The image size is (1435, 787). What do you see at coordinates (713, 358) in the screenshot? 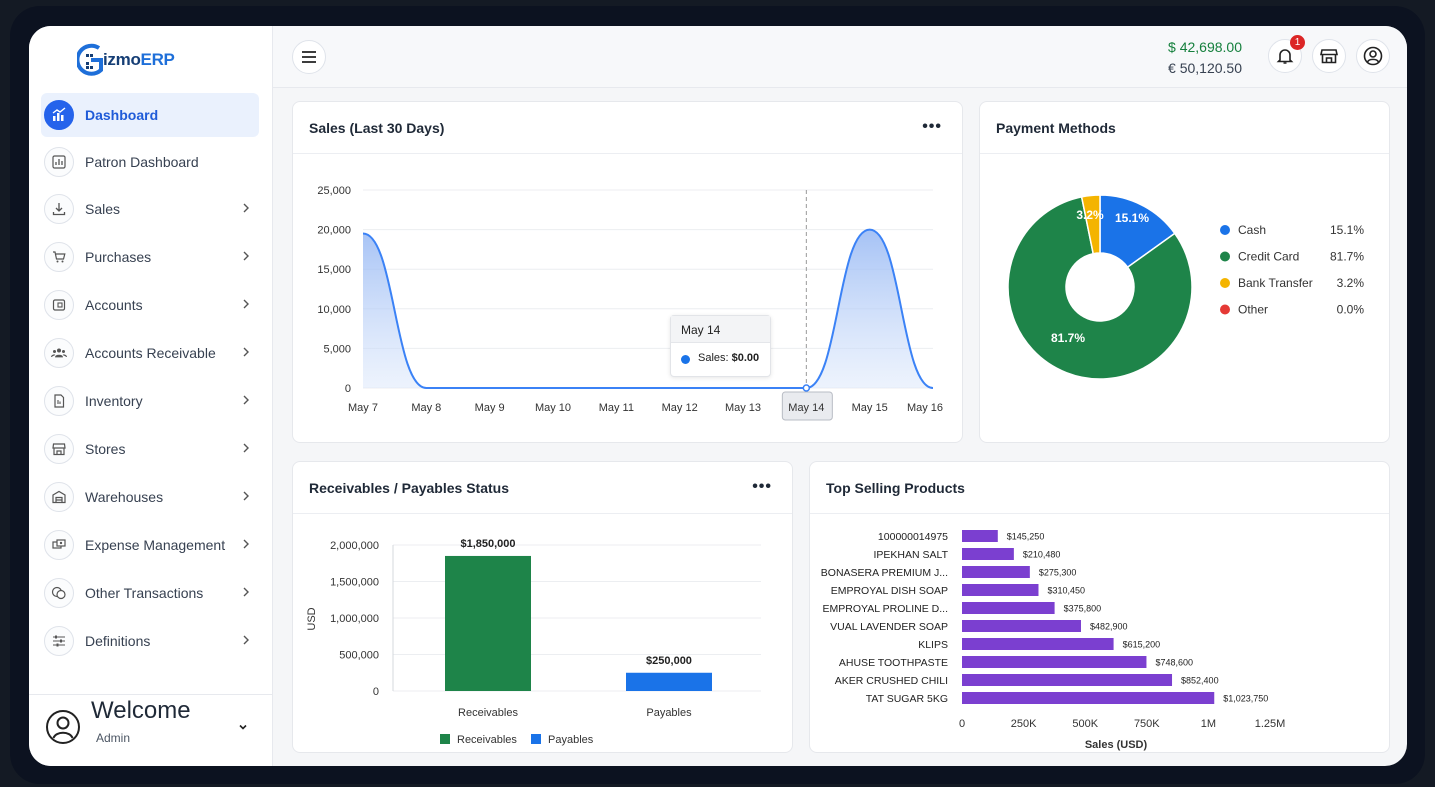
I see `tooltip-label: Sales:` at bounding box center [713, 358].